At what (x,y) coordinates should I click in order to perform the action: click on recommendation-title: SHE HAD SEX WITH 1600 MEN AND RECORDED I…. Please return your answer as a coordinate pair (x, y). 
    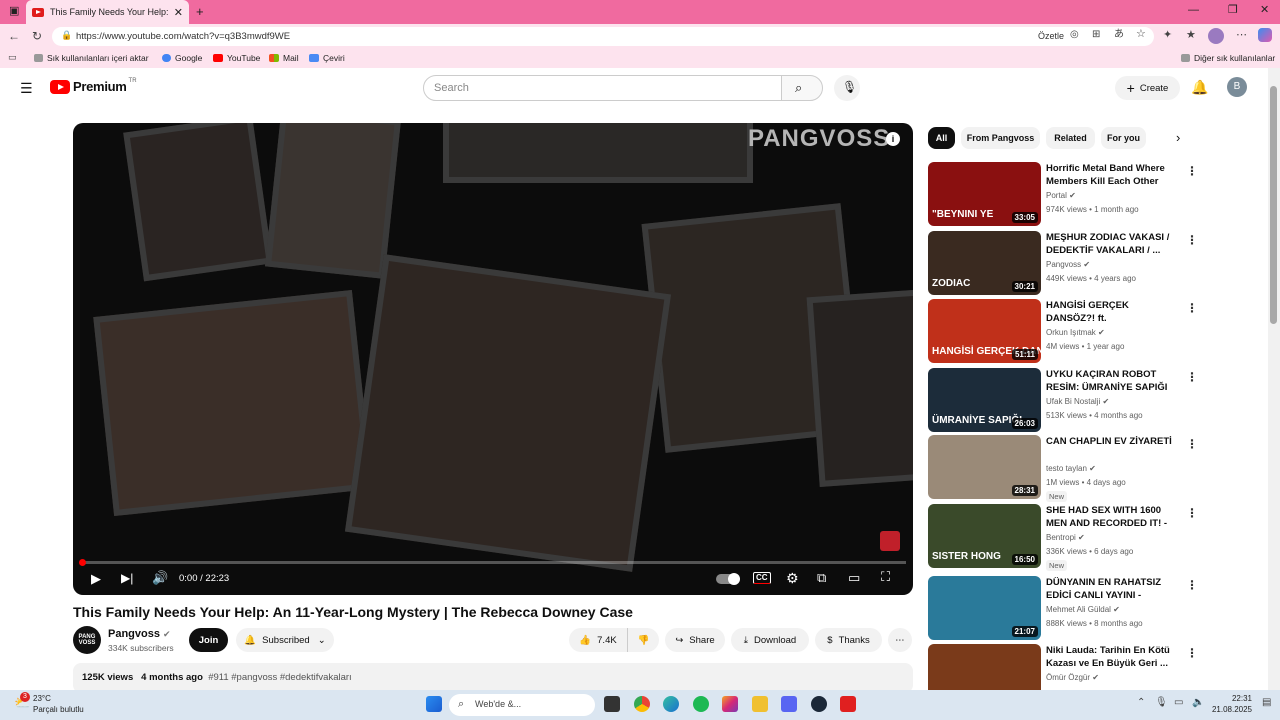
    Looking at the image, I should click on (1112, 517).